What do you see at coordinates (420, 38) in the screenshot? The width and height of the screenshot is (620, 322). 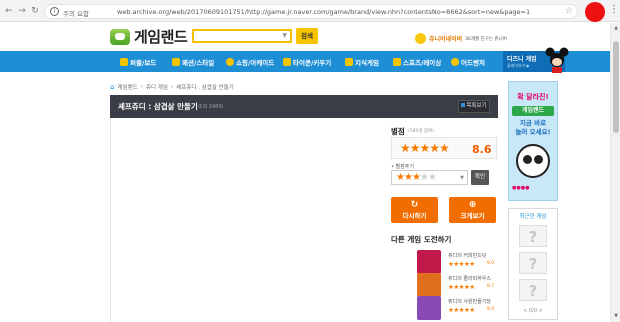 I see `jr-character-icon` at bounding box center [420, 38].